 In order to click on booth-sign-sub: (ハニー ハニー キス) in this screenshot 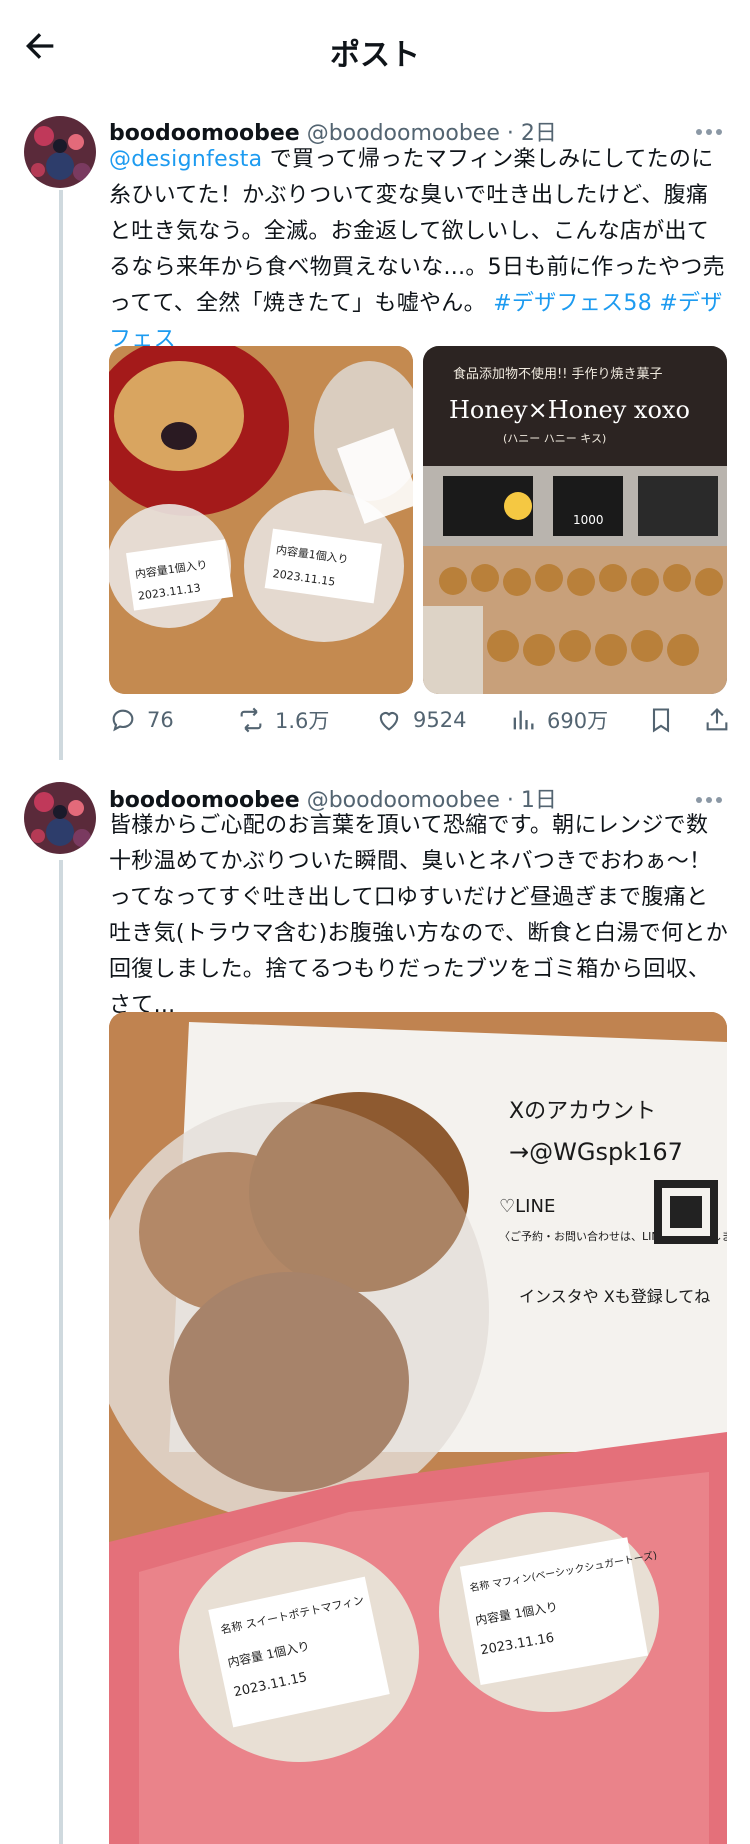, I will do `click(554, 438)`.